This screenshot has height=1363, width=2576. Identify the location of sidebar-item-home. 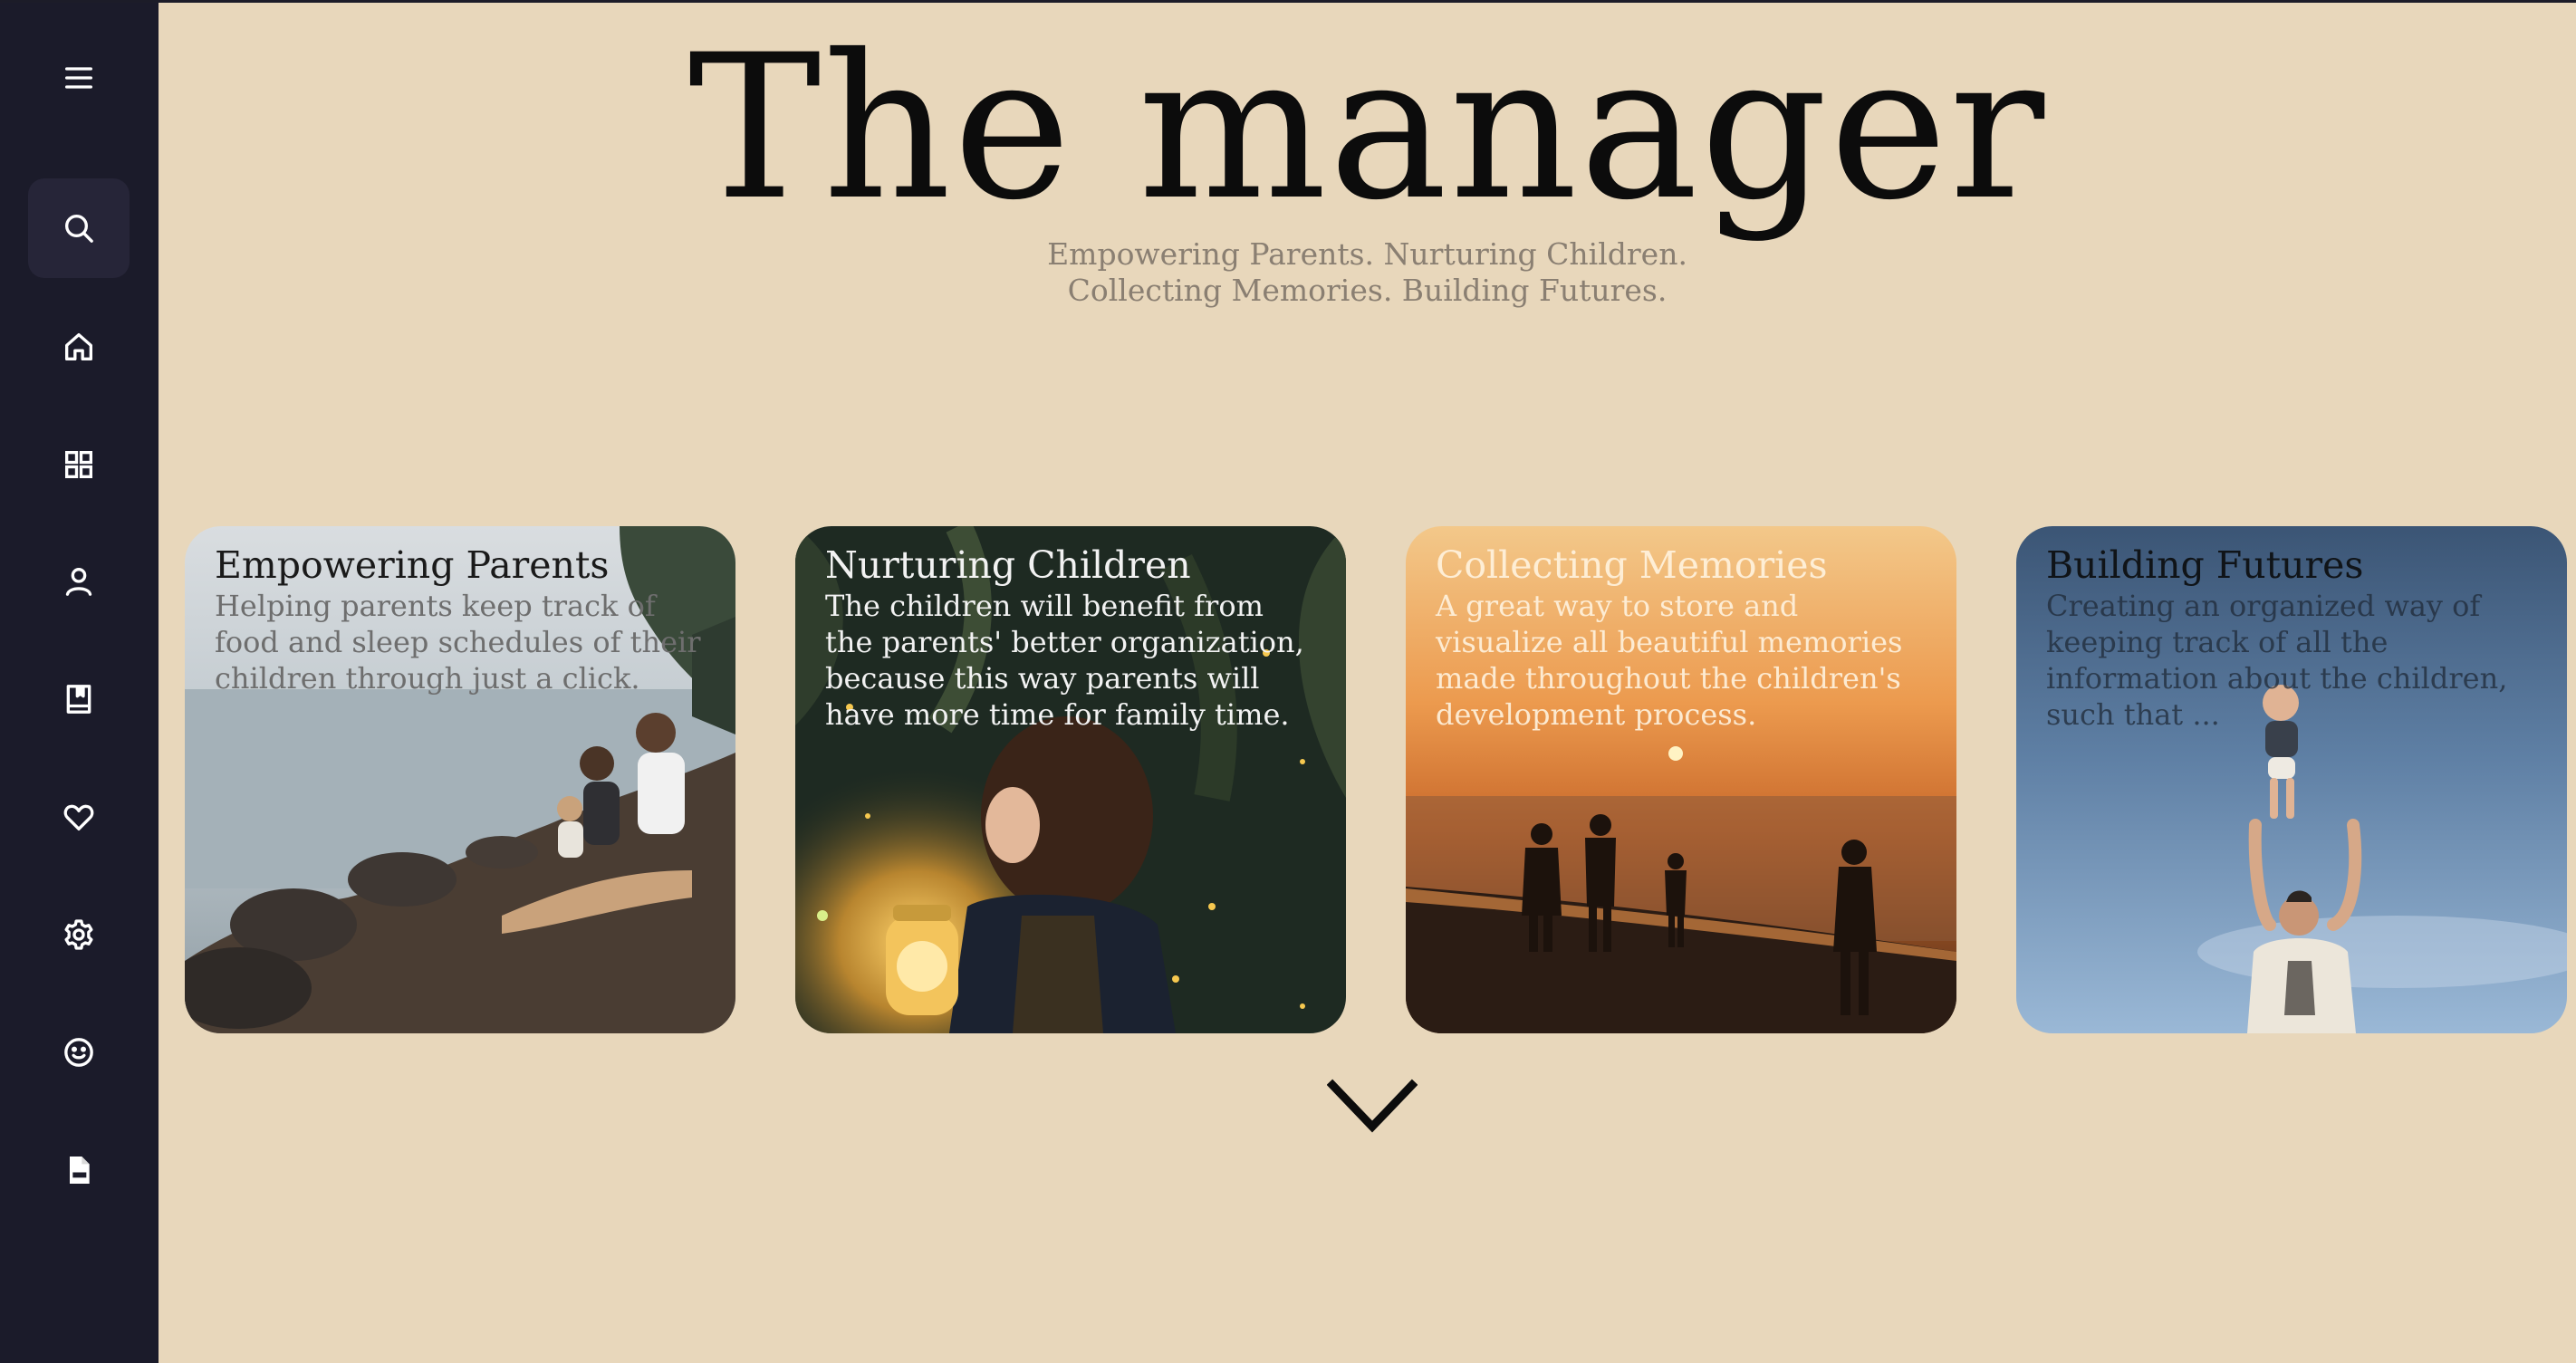
(79, 347).